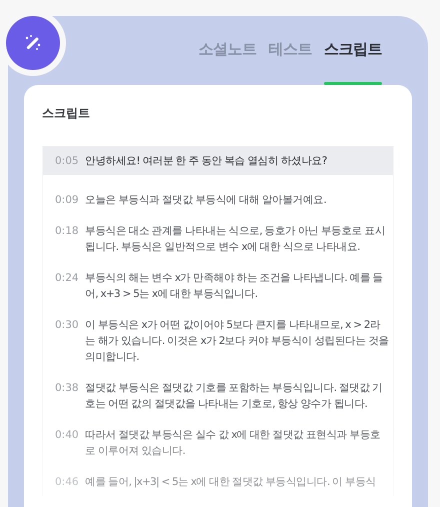 This screenshot has width=440, height=507. Describe the element at coordinates (206, 200) in the screenshot. I see `transcript-text: 오늘은 부등식과 절댓값 부등식에 대해 알아볼거예요.` at that location.